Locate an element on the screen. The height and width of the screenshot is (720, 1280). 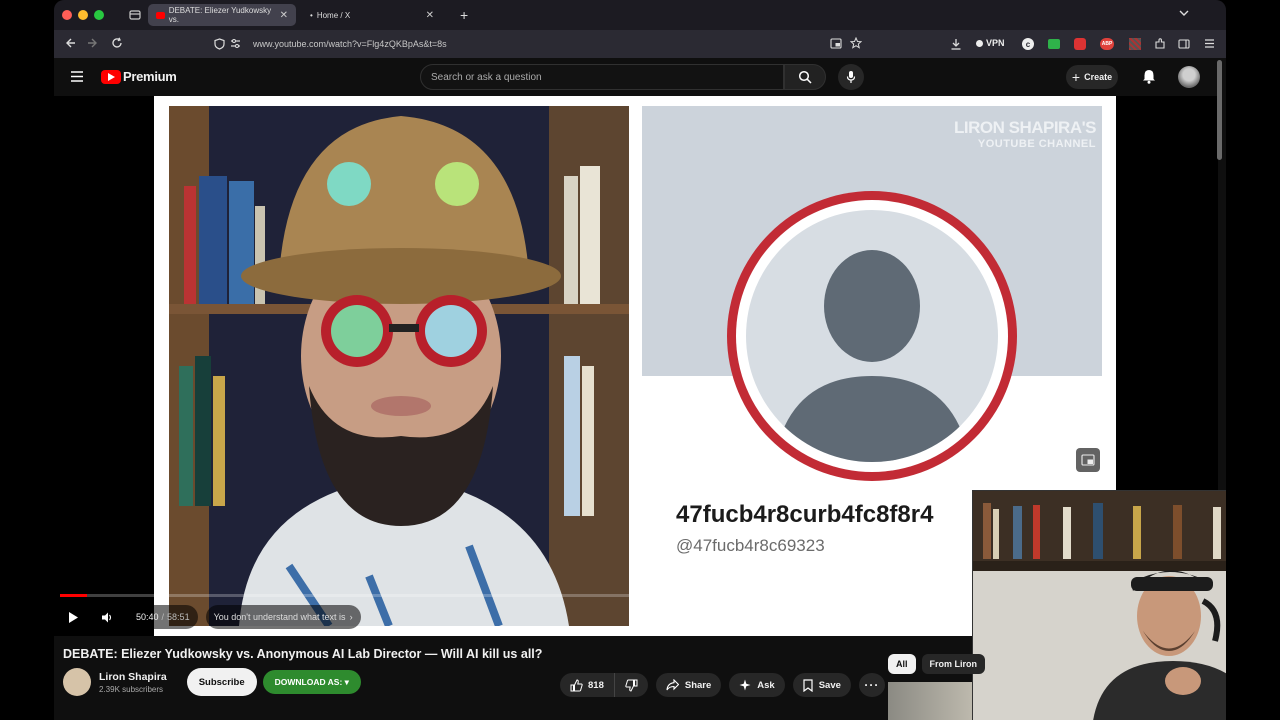
extension-green-icon is located at coordinates (1054, 44).